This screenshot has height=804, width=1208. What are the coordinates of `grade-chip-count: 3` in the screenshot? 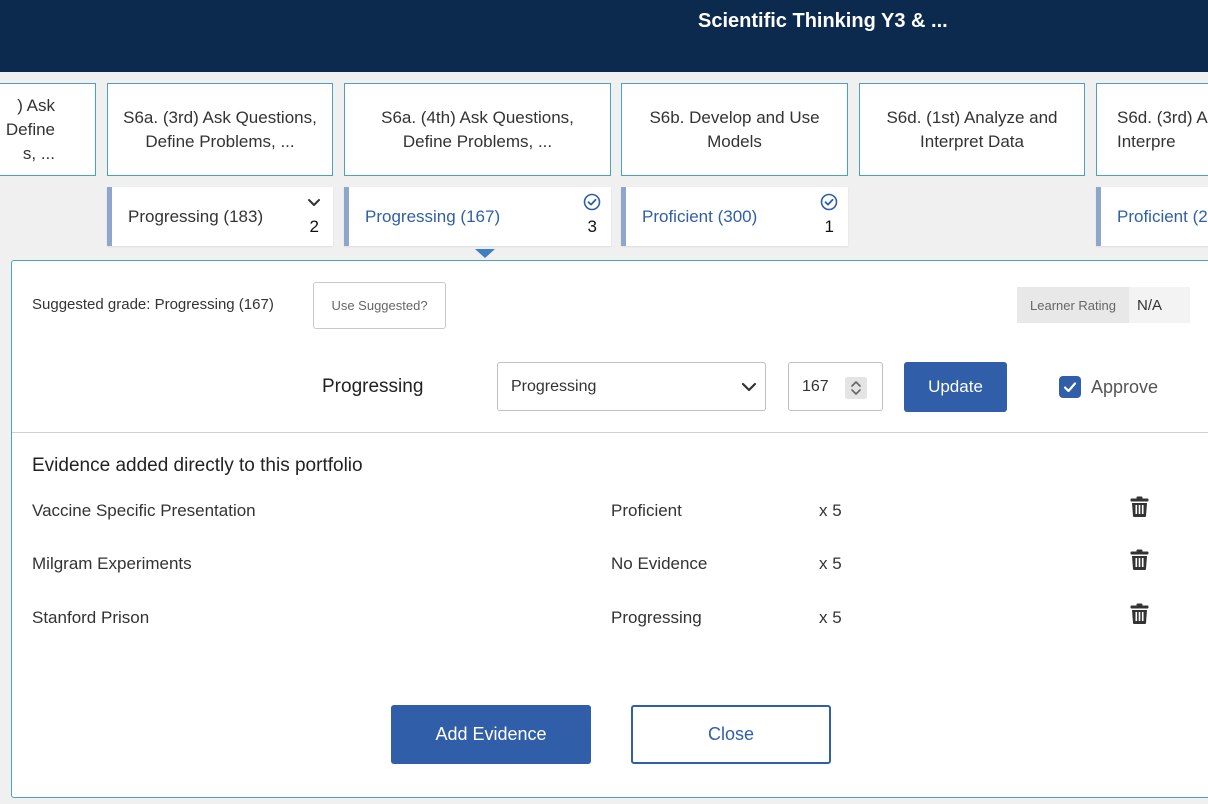 It's located at (592, 226).